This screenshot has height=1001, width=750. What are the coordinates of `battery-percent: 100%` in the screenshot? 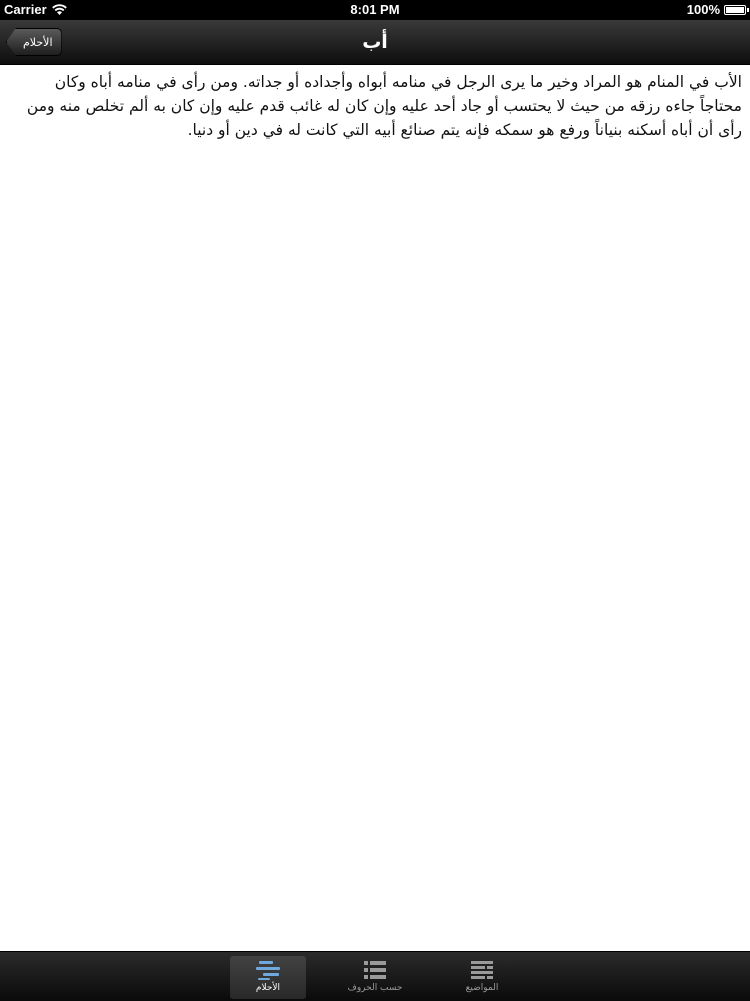 It's located at (703, 9).